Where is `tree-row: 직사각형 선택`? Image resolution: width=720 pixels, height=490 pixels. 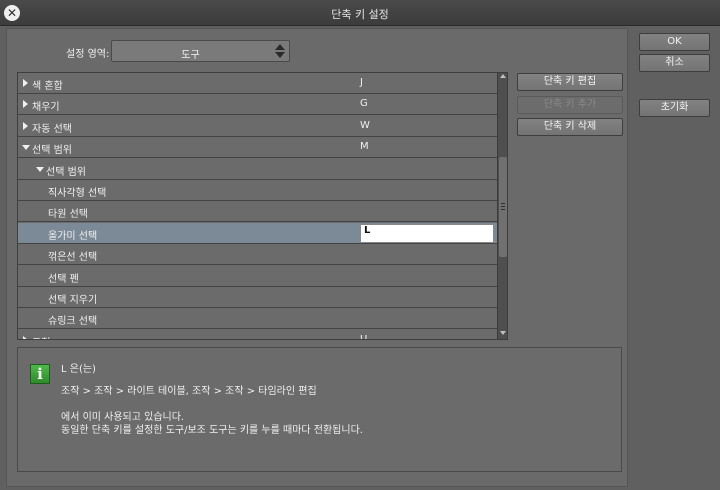
tree-row: 직사각형 선택 is located at coordinates (257, 190).